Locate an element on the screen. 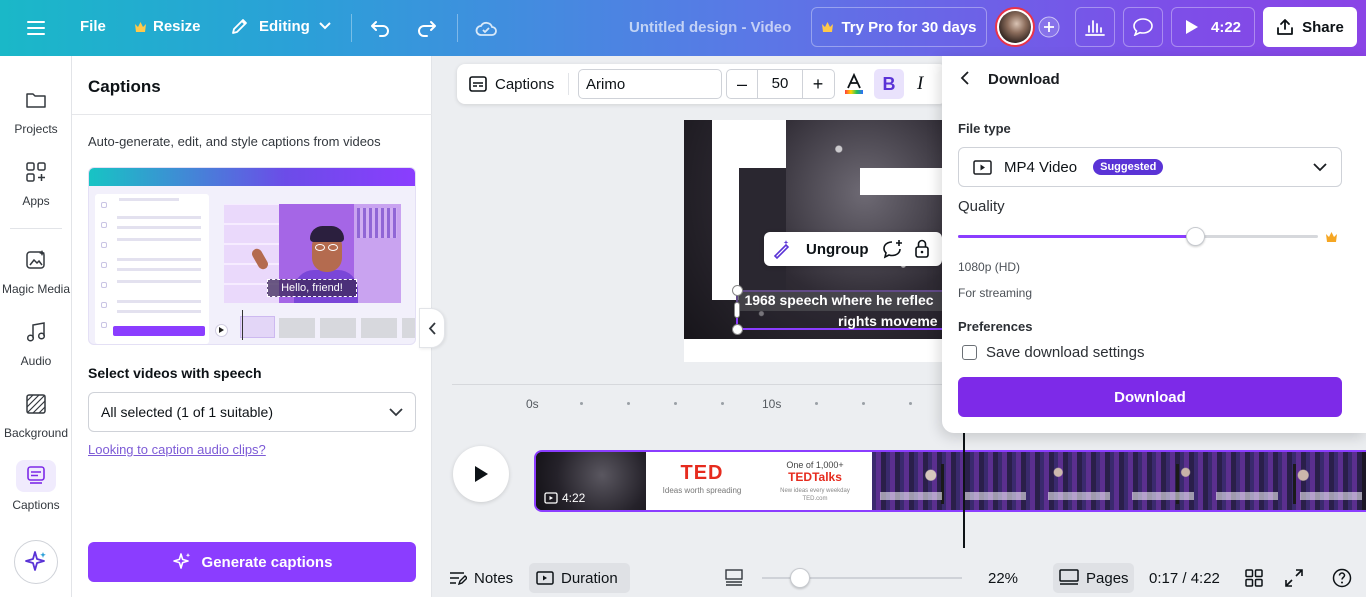 This screenshot has width=1366, height=597. caption-audio-link: Looking to caption audio clips? is located at coordinates (177, 449).